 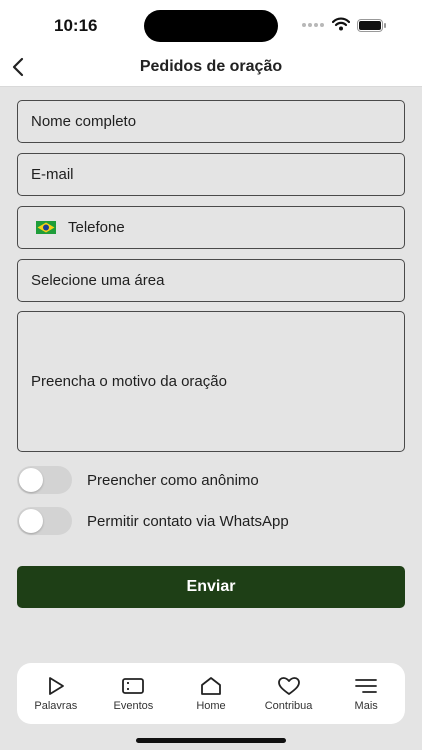 I want to click on menu-icon, so click(x=366, y=686).